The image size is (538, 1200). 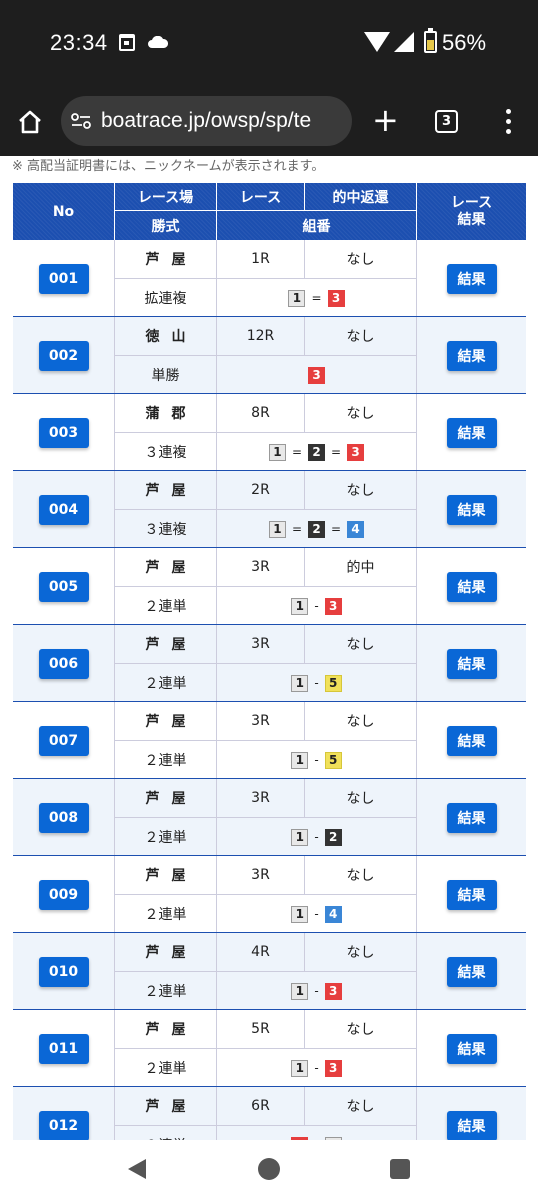 What do you see at coordinates (260, 336) in the screenshot?
I see `race-cell: 12R` at bounding box center [260, 336].